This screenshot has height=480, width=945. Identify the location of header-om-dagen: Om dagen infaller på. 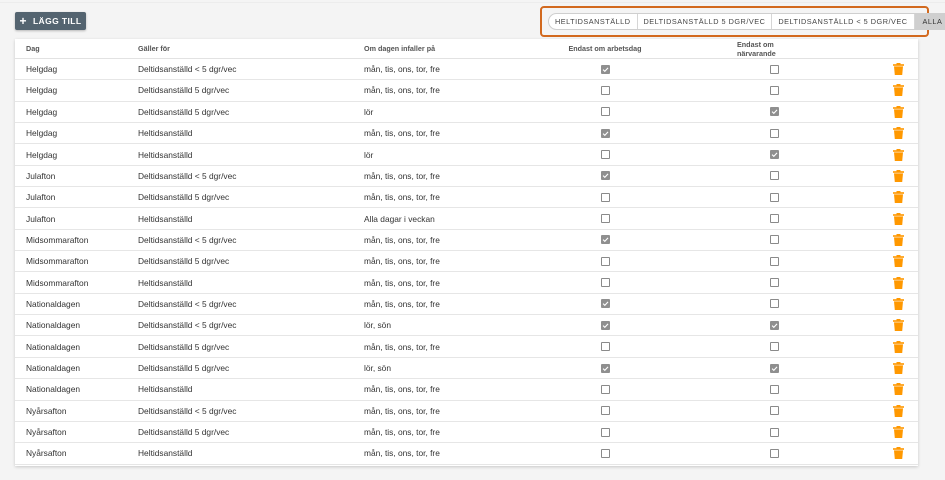
(399, 48).